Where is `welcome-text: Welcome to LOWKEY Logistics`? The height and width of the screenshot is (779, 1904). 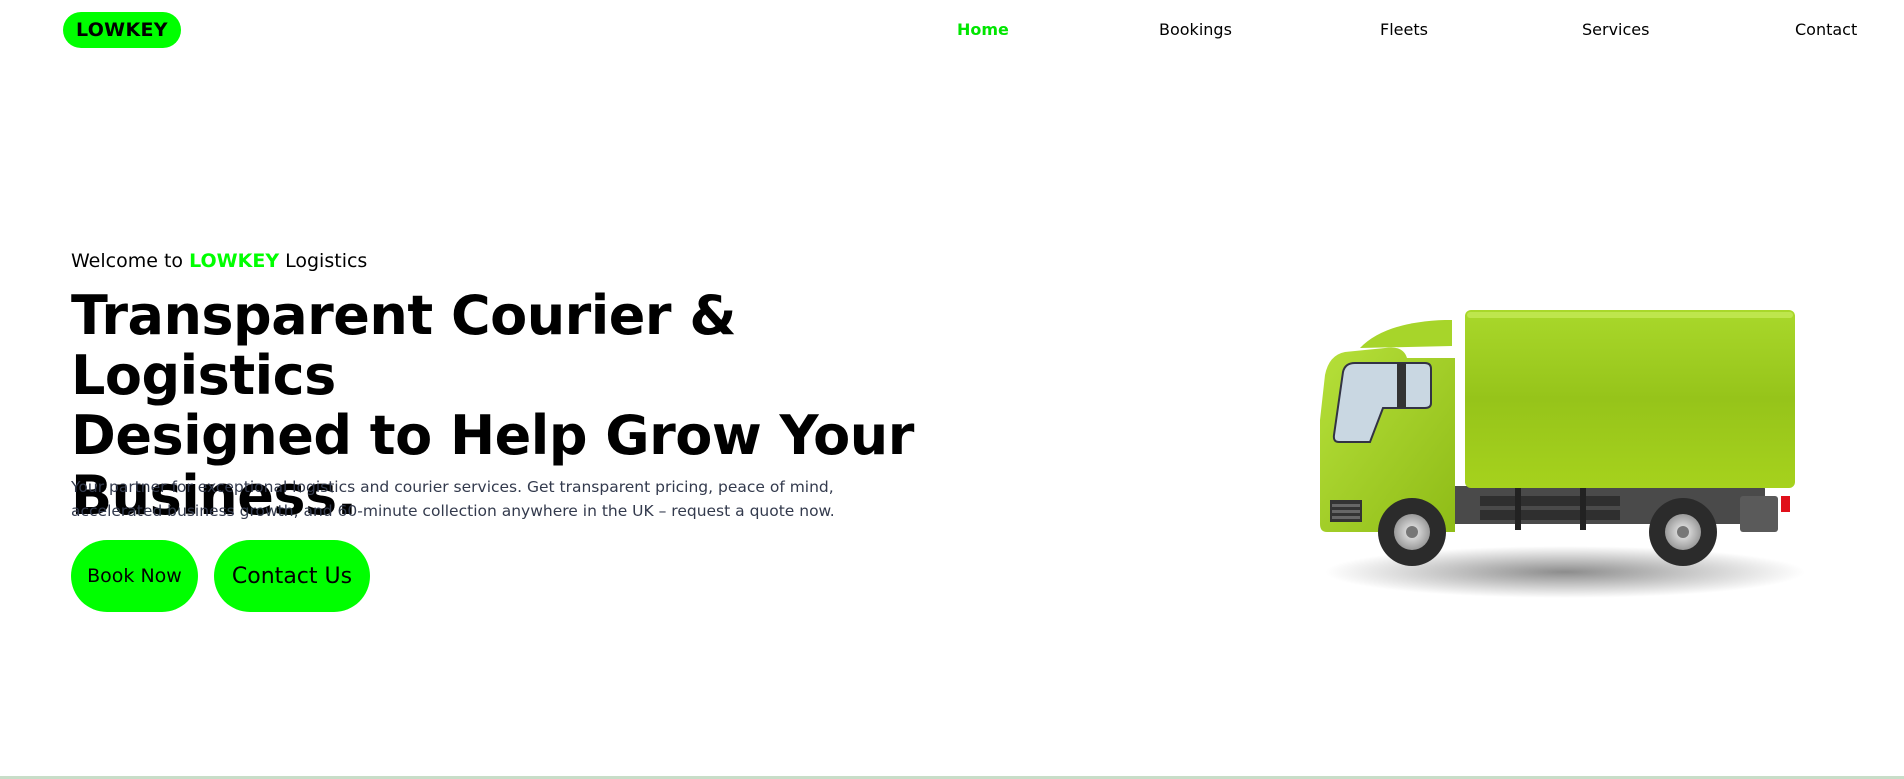
welcome-text: Welcome to LOWKEY Logistics is located at coordinates (219, 261).